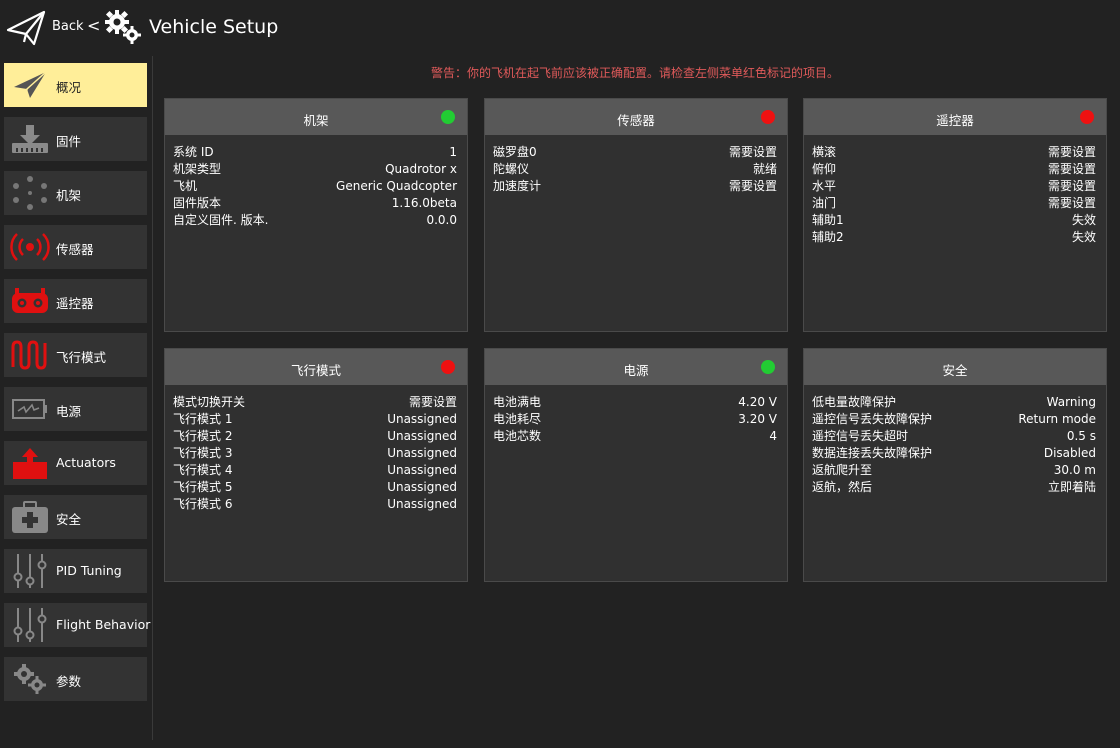  What do you see at coordinates (203, 504) in the screenshot?
I see `row-label: 飞行模式 6` at bounding box center [203, 504].